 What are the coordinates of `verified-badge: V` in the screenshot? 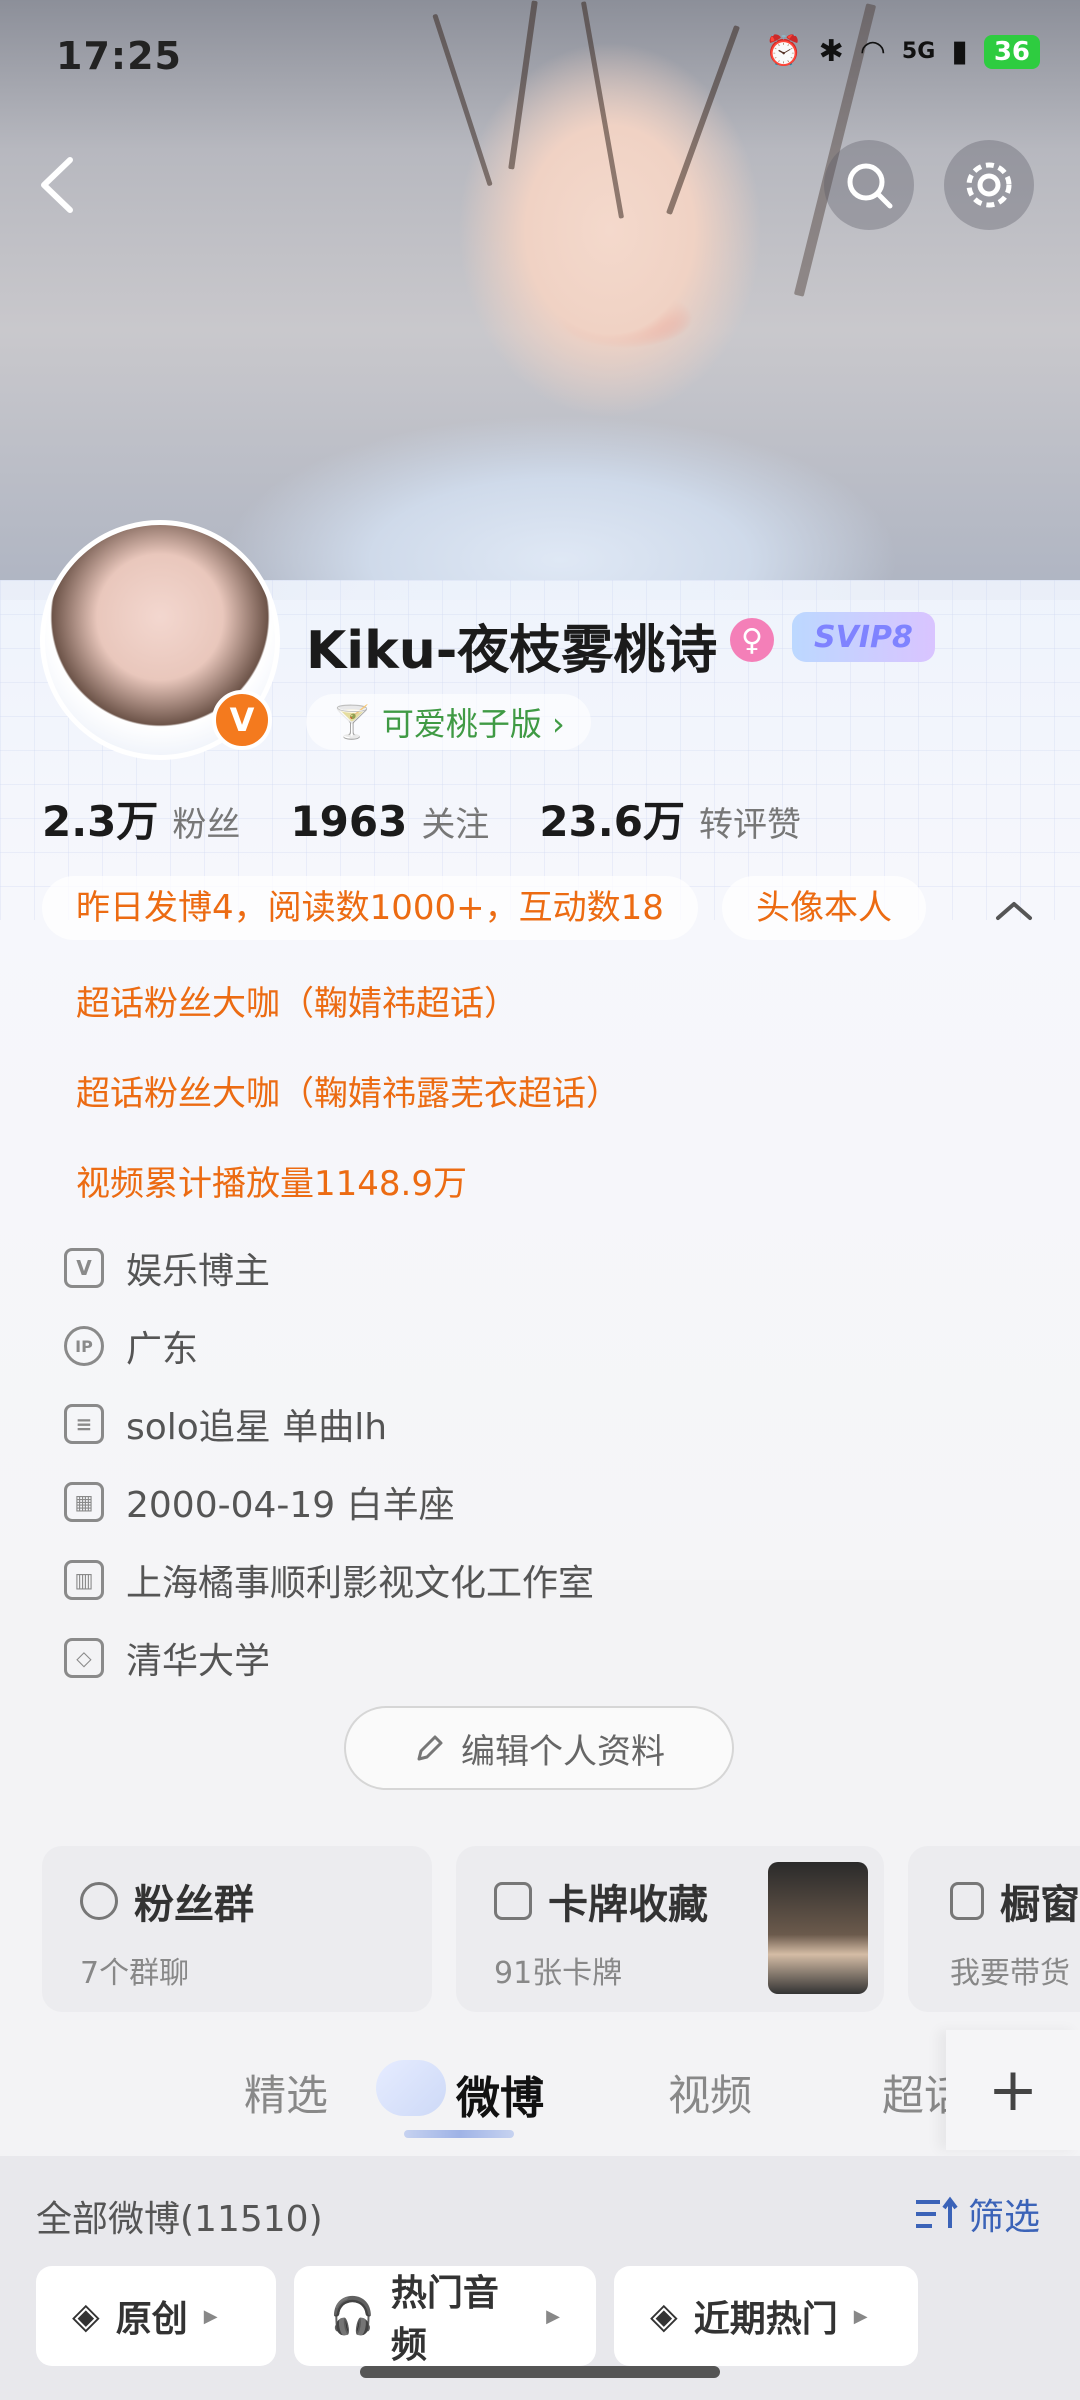 It's located at (242, 720).